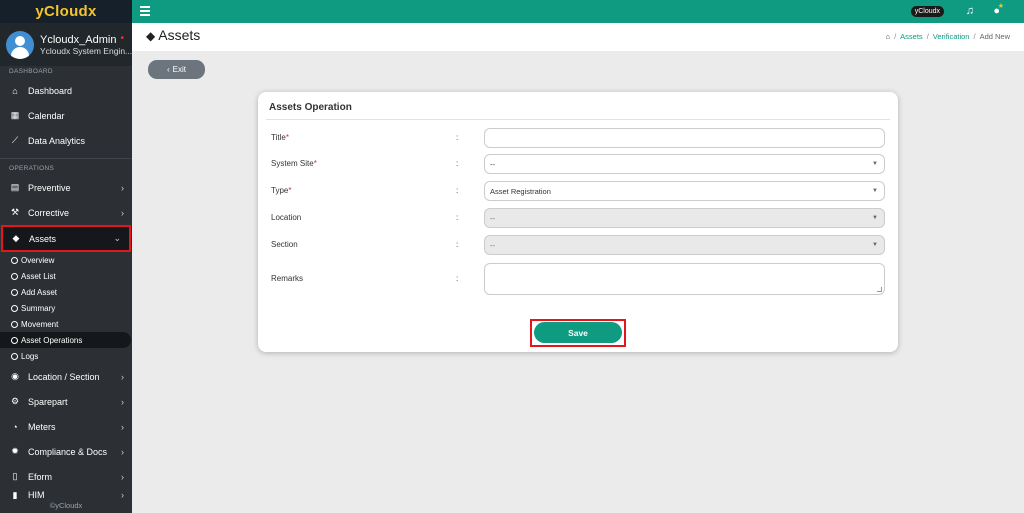 The width and height of the screenshot is (1024, 513). What do you see at coordinates (168, 69) in the screenshot?
I see `chevron-left-icon: ‹` at bounding box center [168, 69].